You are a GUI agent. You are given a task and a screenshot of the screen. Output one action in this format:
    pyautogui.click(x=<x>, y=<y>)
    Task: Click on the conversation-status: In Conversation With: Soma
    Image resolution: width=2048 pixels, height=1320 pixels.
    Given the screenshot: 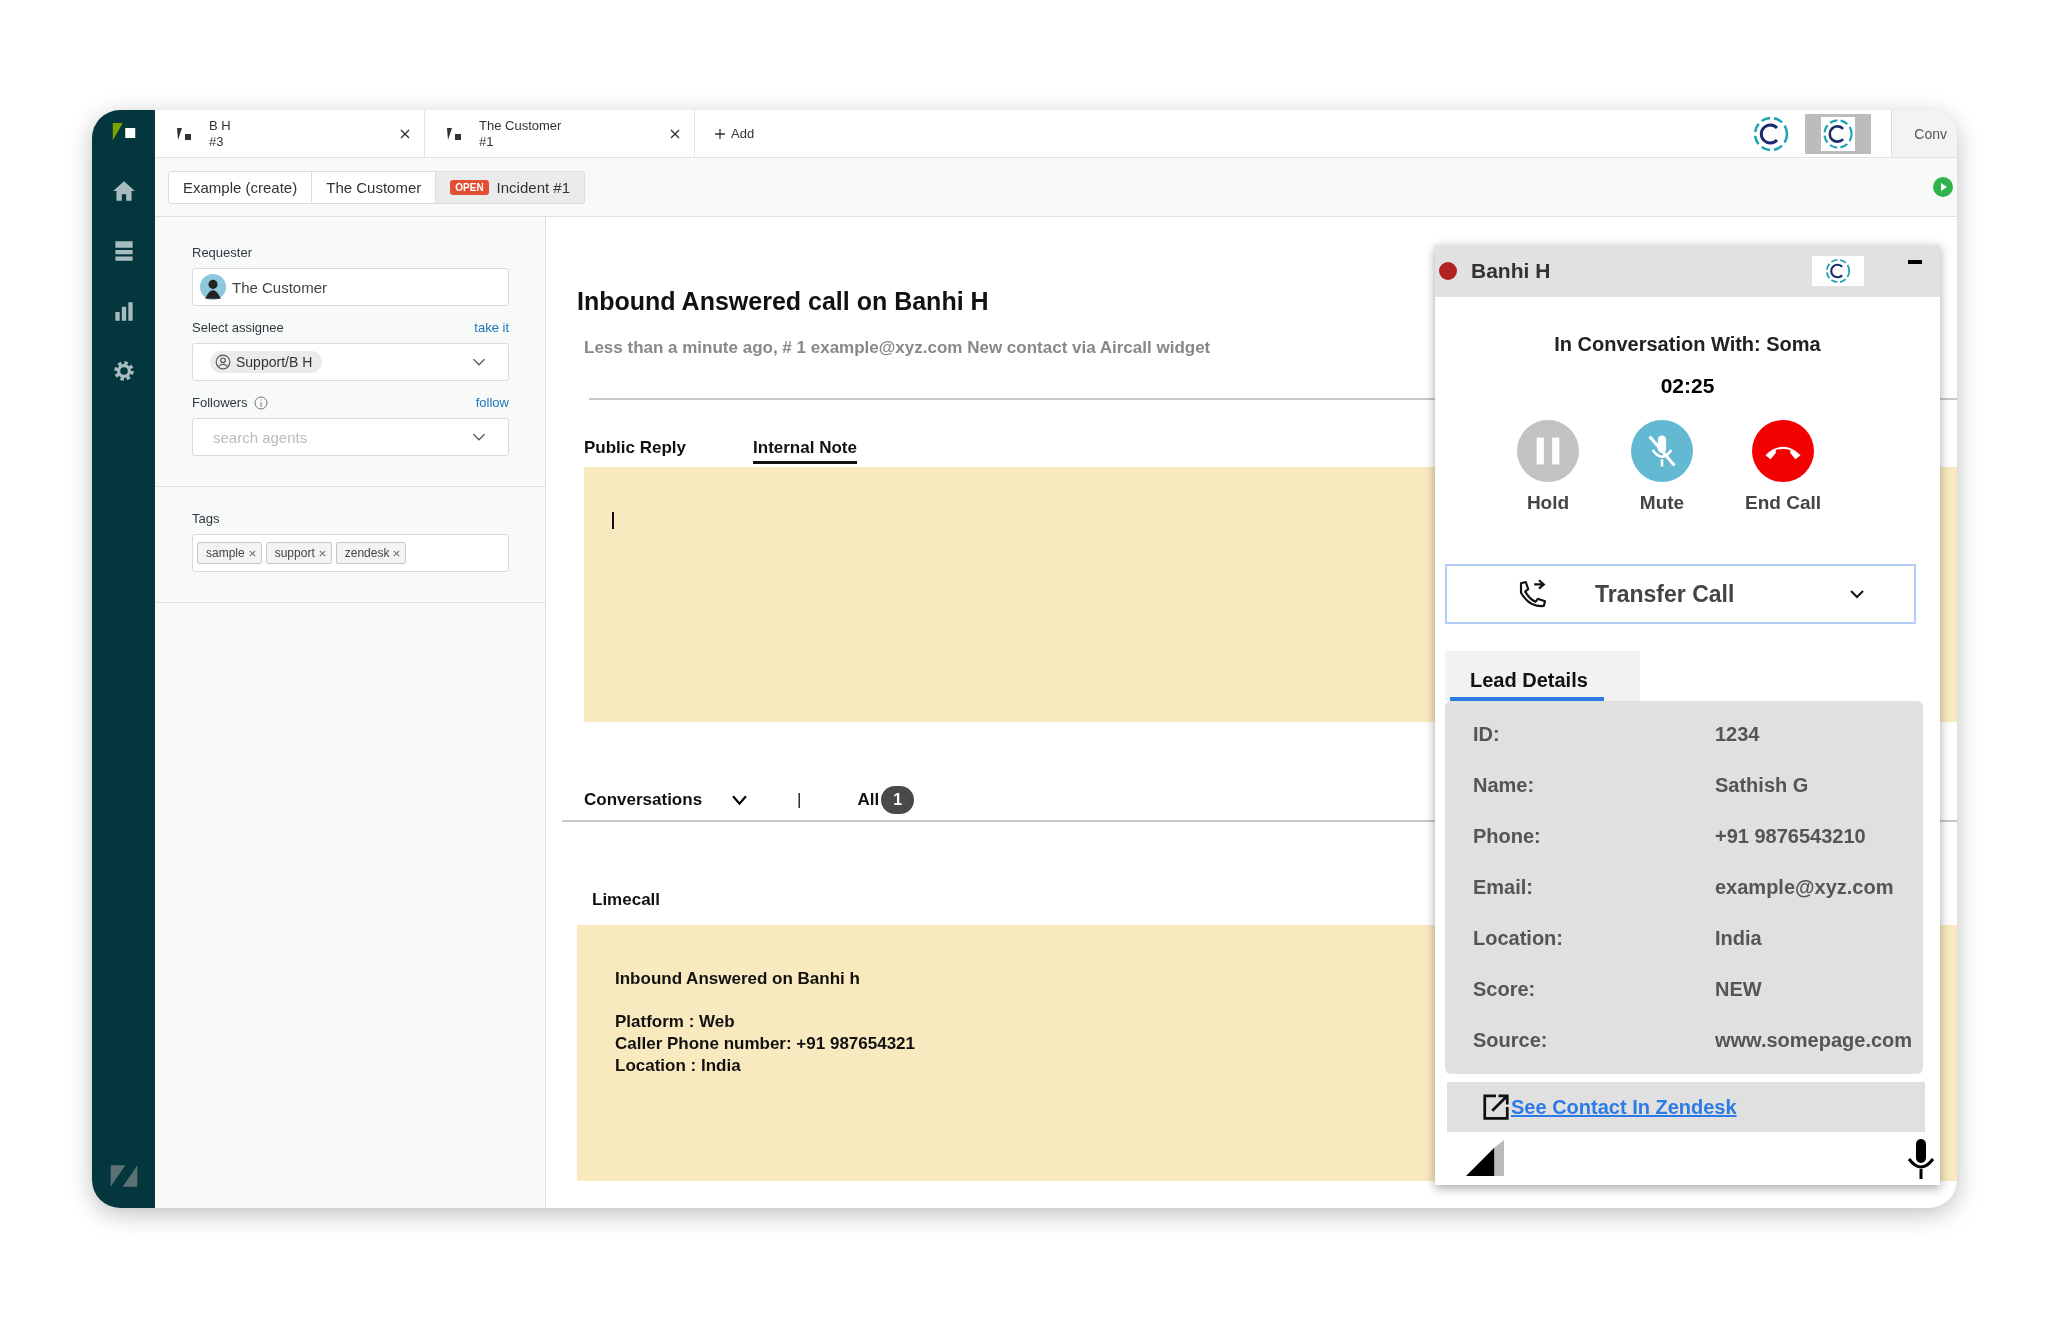 What is the action you would take?
    pyautogui.click(x=1687, y=344)
    